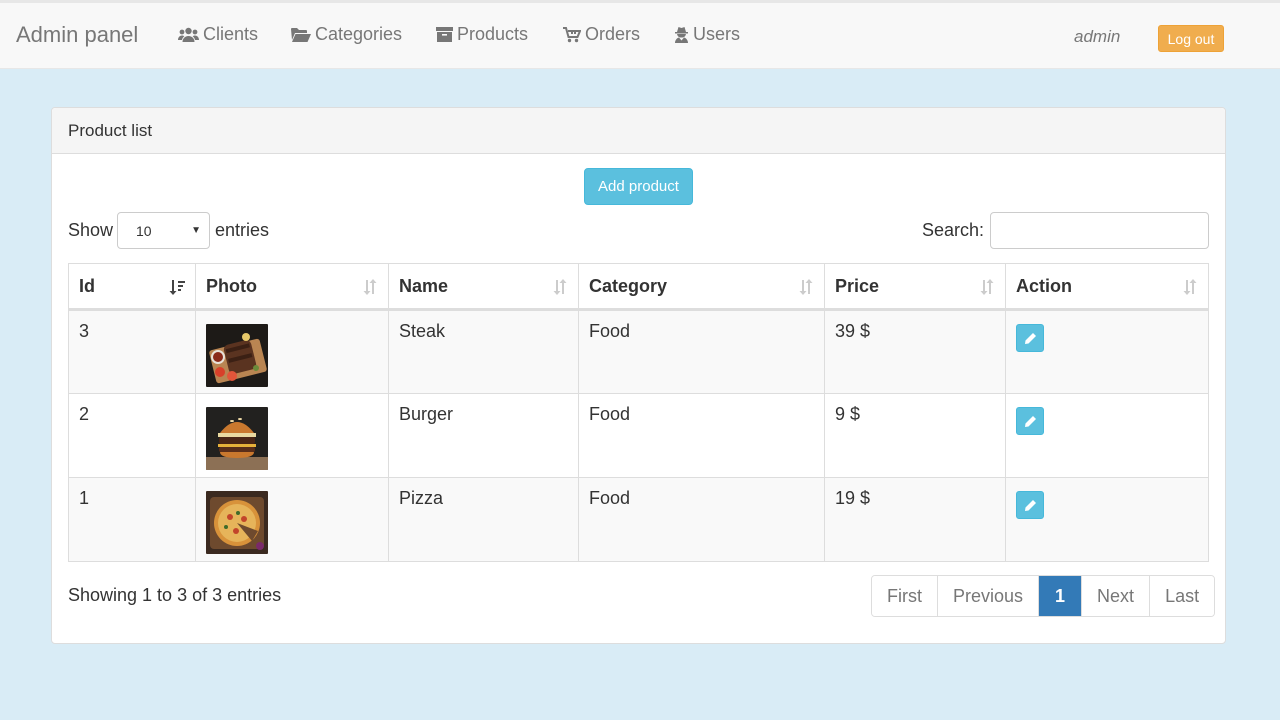 This screenshot has height=720, width=1280. Describe the element at coordinates (196, 230) in the screenshot. I see `caret-down-icon: ▼` at that location.